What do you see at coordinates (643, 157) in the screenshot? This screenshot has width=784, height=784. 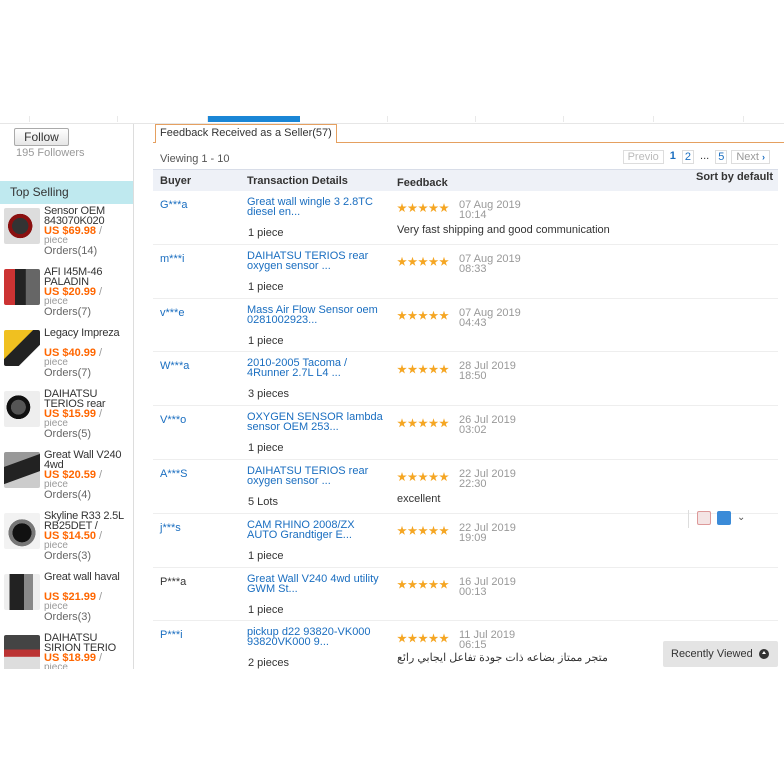 I see `pagination-previous-button: Previo` at bounding box center [643, 157].